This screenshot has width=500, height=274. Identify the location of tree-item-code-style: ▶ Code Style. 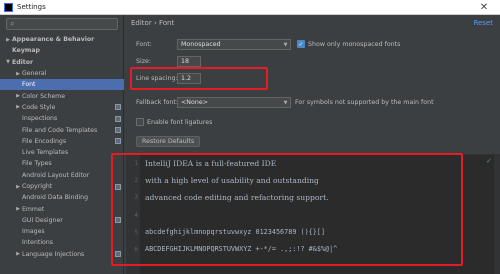
(62, 107).